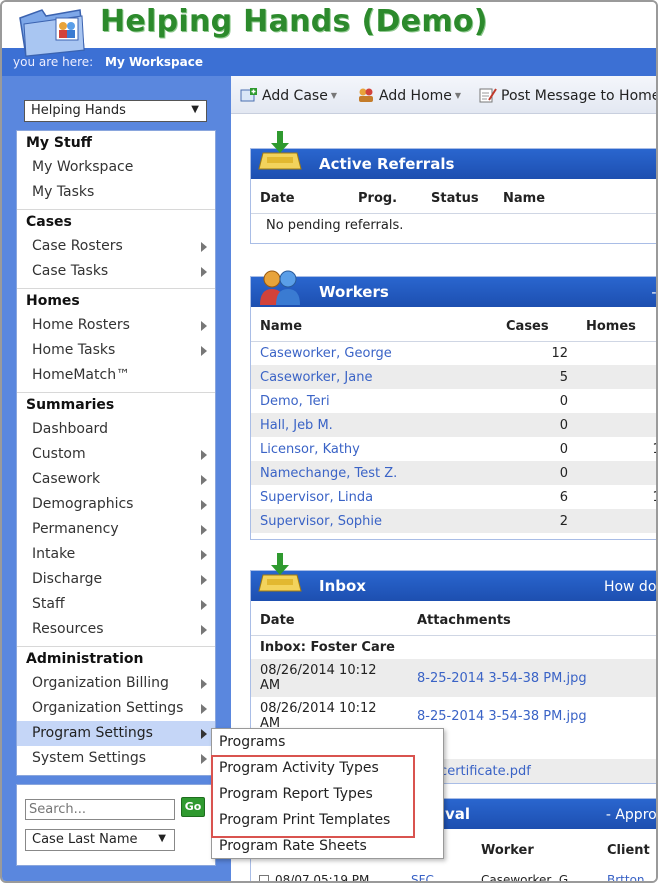  I want to click on inbox-group-label: Inbox: Foster Care, so click(453, 647).